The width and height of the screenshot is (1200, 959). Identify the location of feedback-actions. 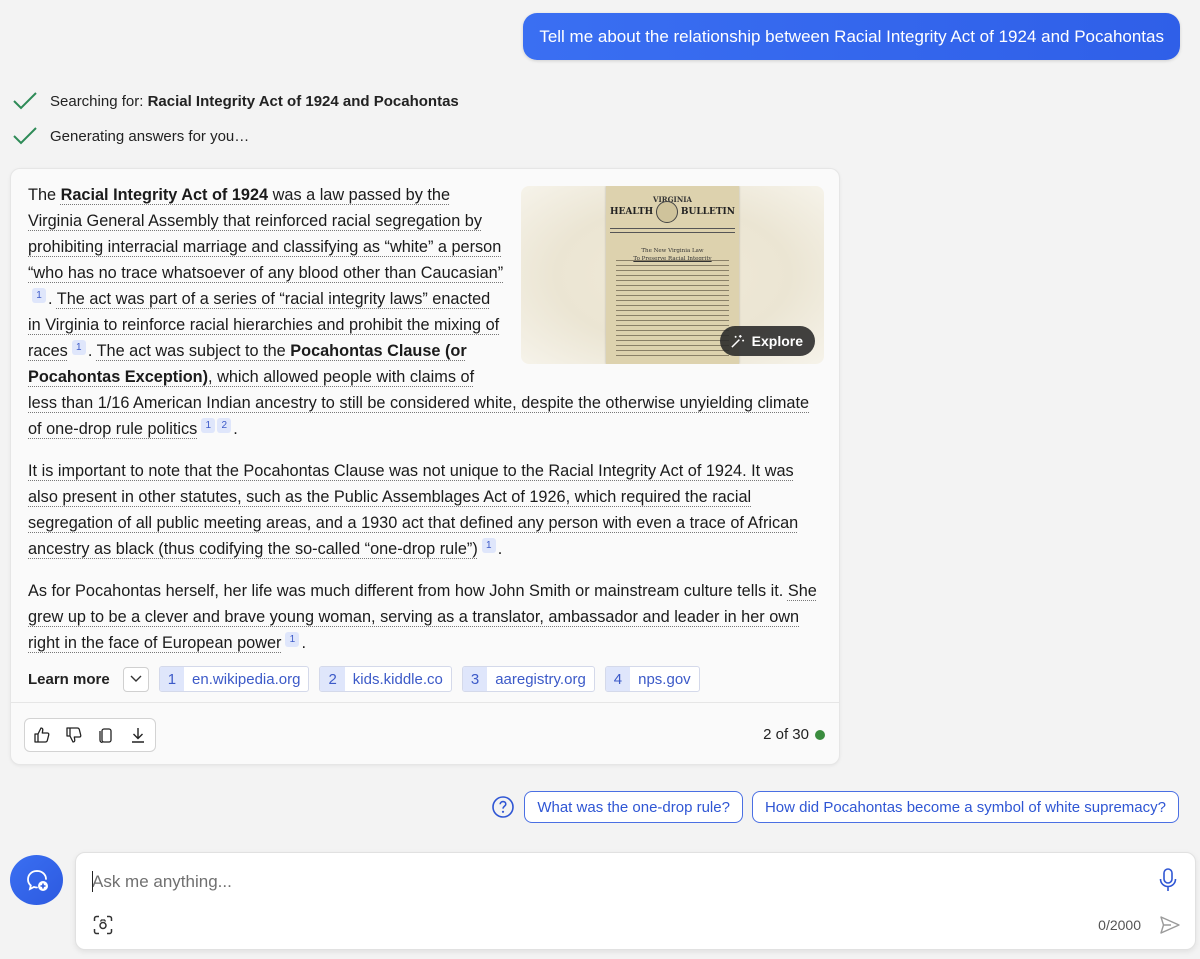
(90, 735).